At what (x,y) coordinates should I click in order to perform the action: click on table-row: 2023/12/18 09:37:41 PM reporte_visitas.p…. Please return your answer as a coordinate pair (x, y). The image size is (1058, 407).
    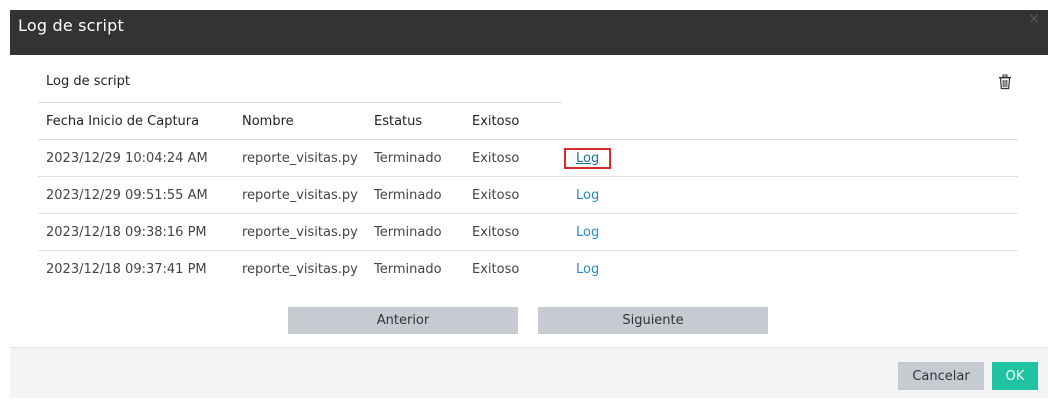
    Looking at the image, I should click on (528, 269).